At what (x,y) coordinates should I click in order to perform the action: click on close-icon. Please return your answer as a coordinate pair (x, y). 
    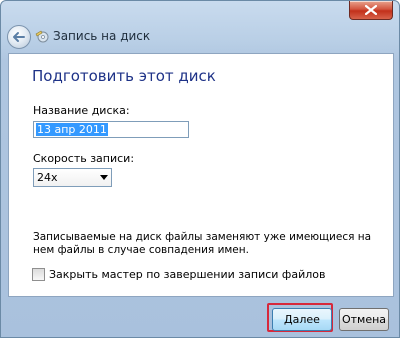
    Looking at the image, I should click on (371, 10).